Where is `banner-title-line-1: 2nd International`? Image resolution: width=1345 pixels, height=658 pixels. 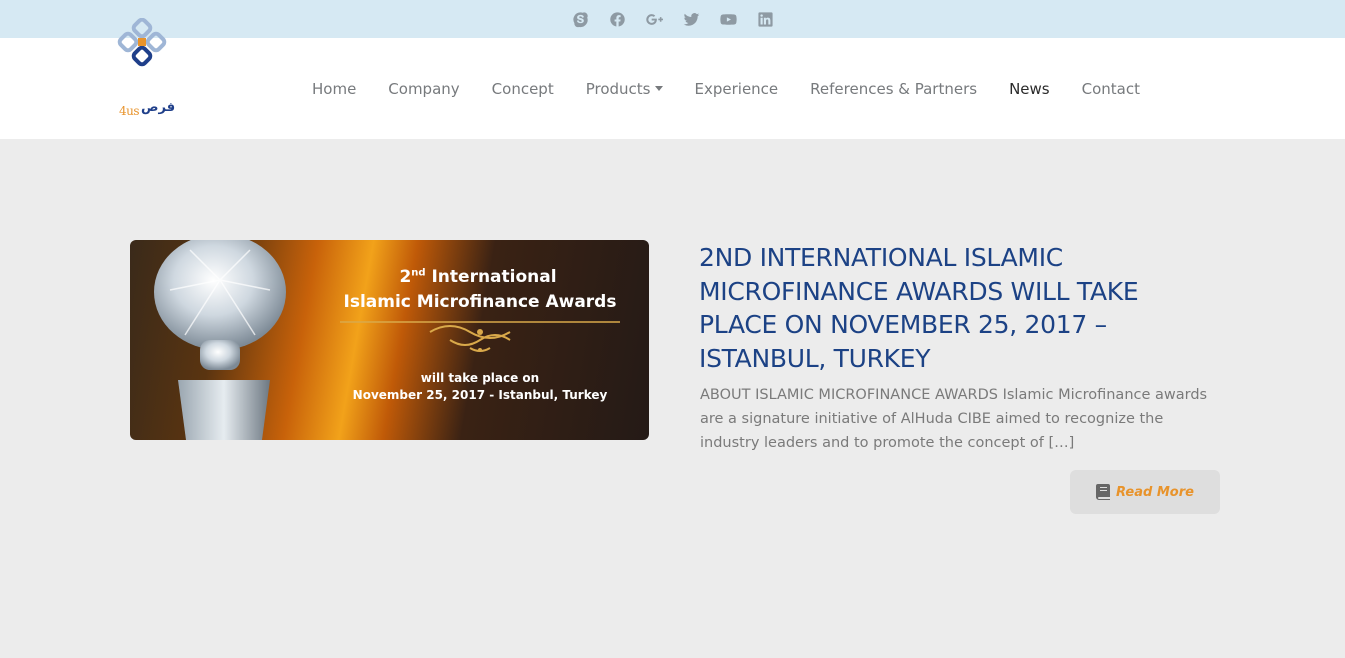 banner-title-line-1: 2nd International is located at coordinates (478, 277).